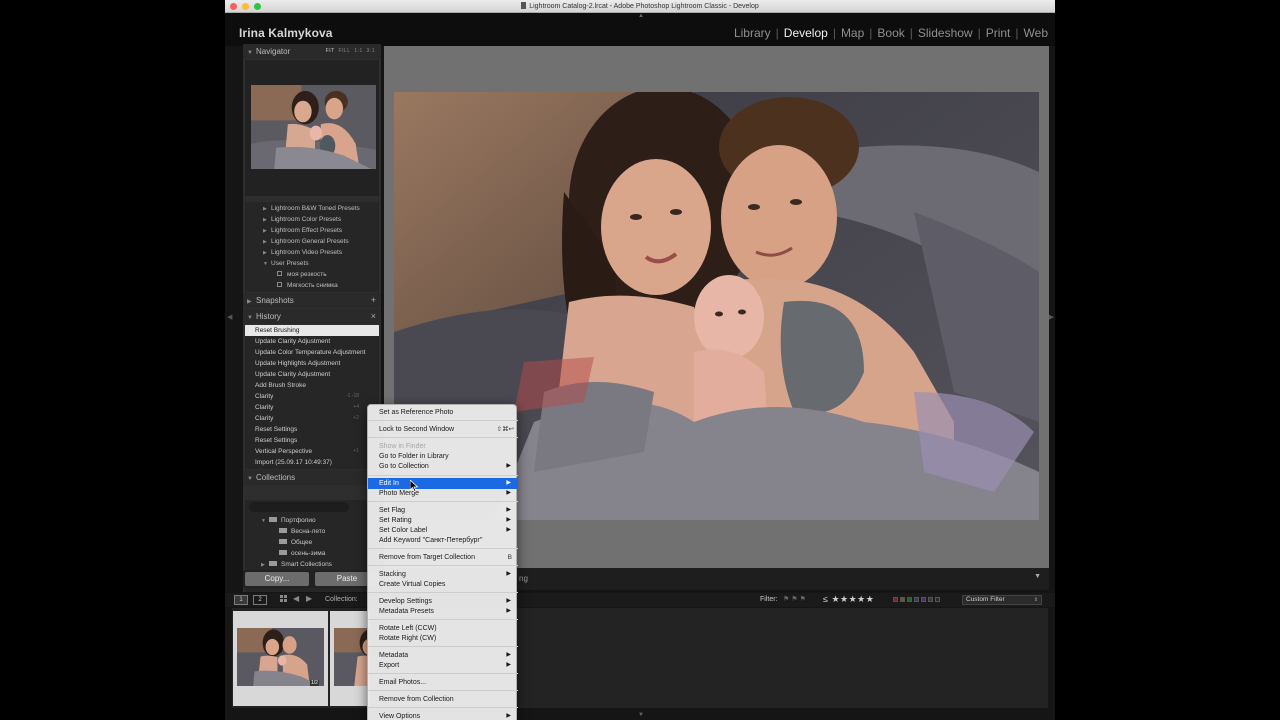 This screenshot has height=720, width=1280. Describe the element at coordinates (352, 396) in the screenshot. I see `history-item-value: -1 -18` at that location.